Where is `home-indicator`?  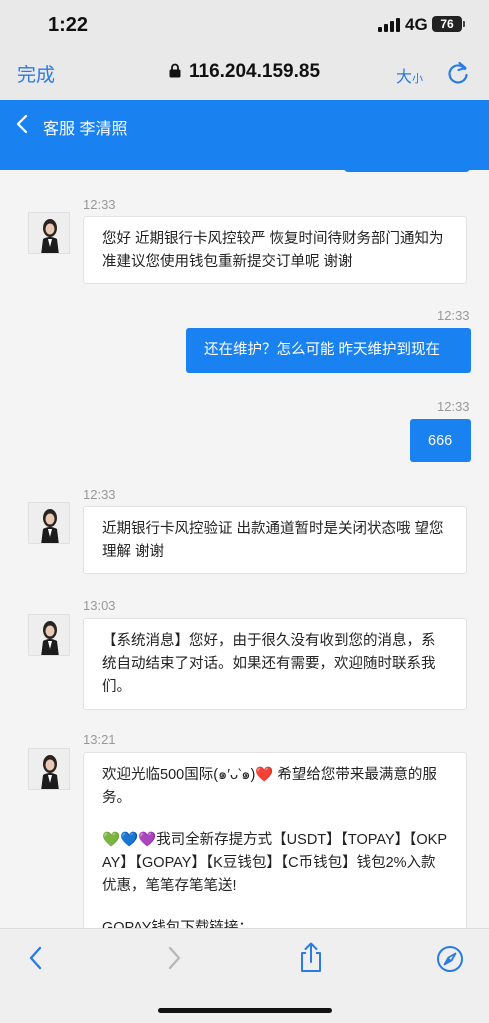 home-indicator is located at coordinates (245, 1010).